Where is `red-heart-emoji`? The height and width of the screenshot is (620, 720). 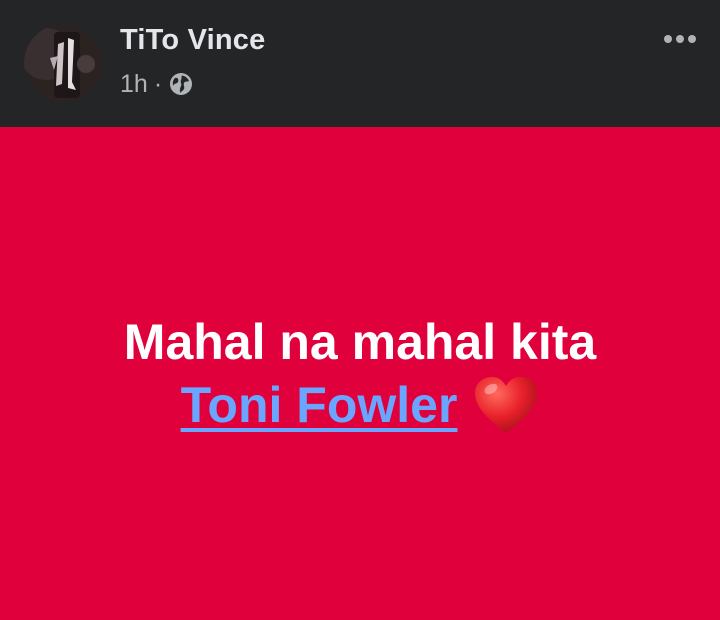 red-heart-emoji is located at coordinates (506, 405).